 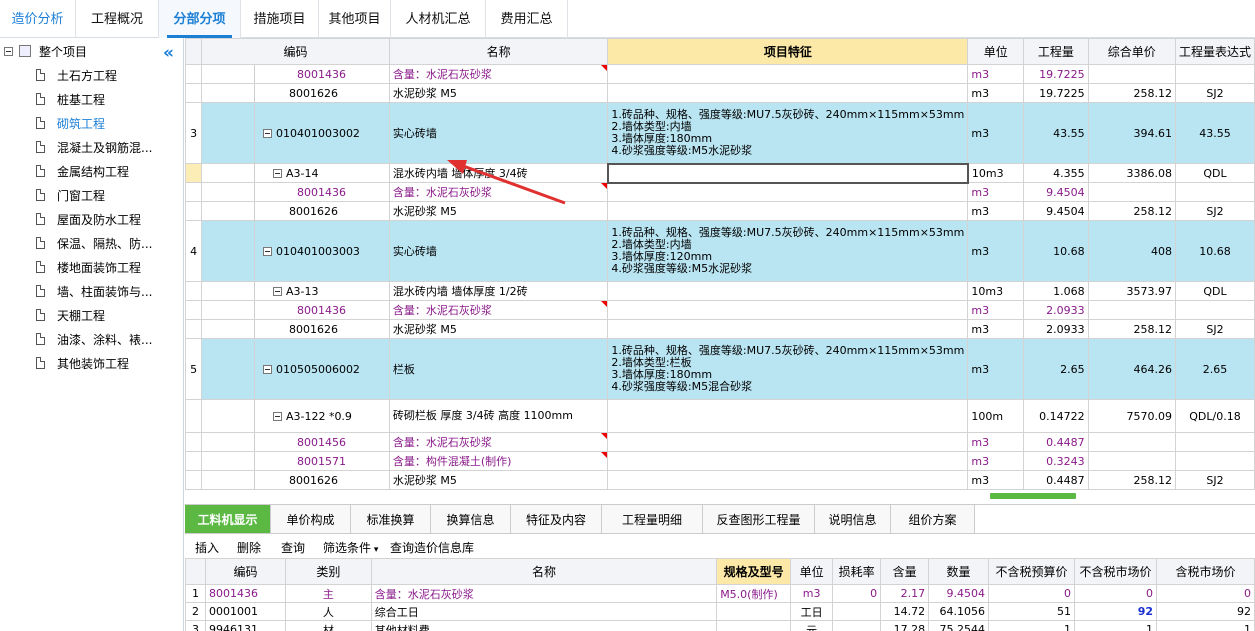 What do you see at coordinates (88, 267) in the screenshot?
I see `tree-node: 楼地面装饰工程` at bounding box center [88, 267].